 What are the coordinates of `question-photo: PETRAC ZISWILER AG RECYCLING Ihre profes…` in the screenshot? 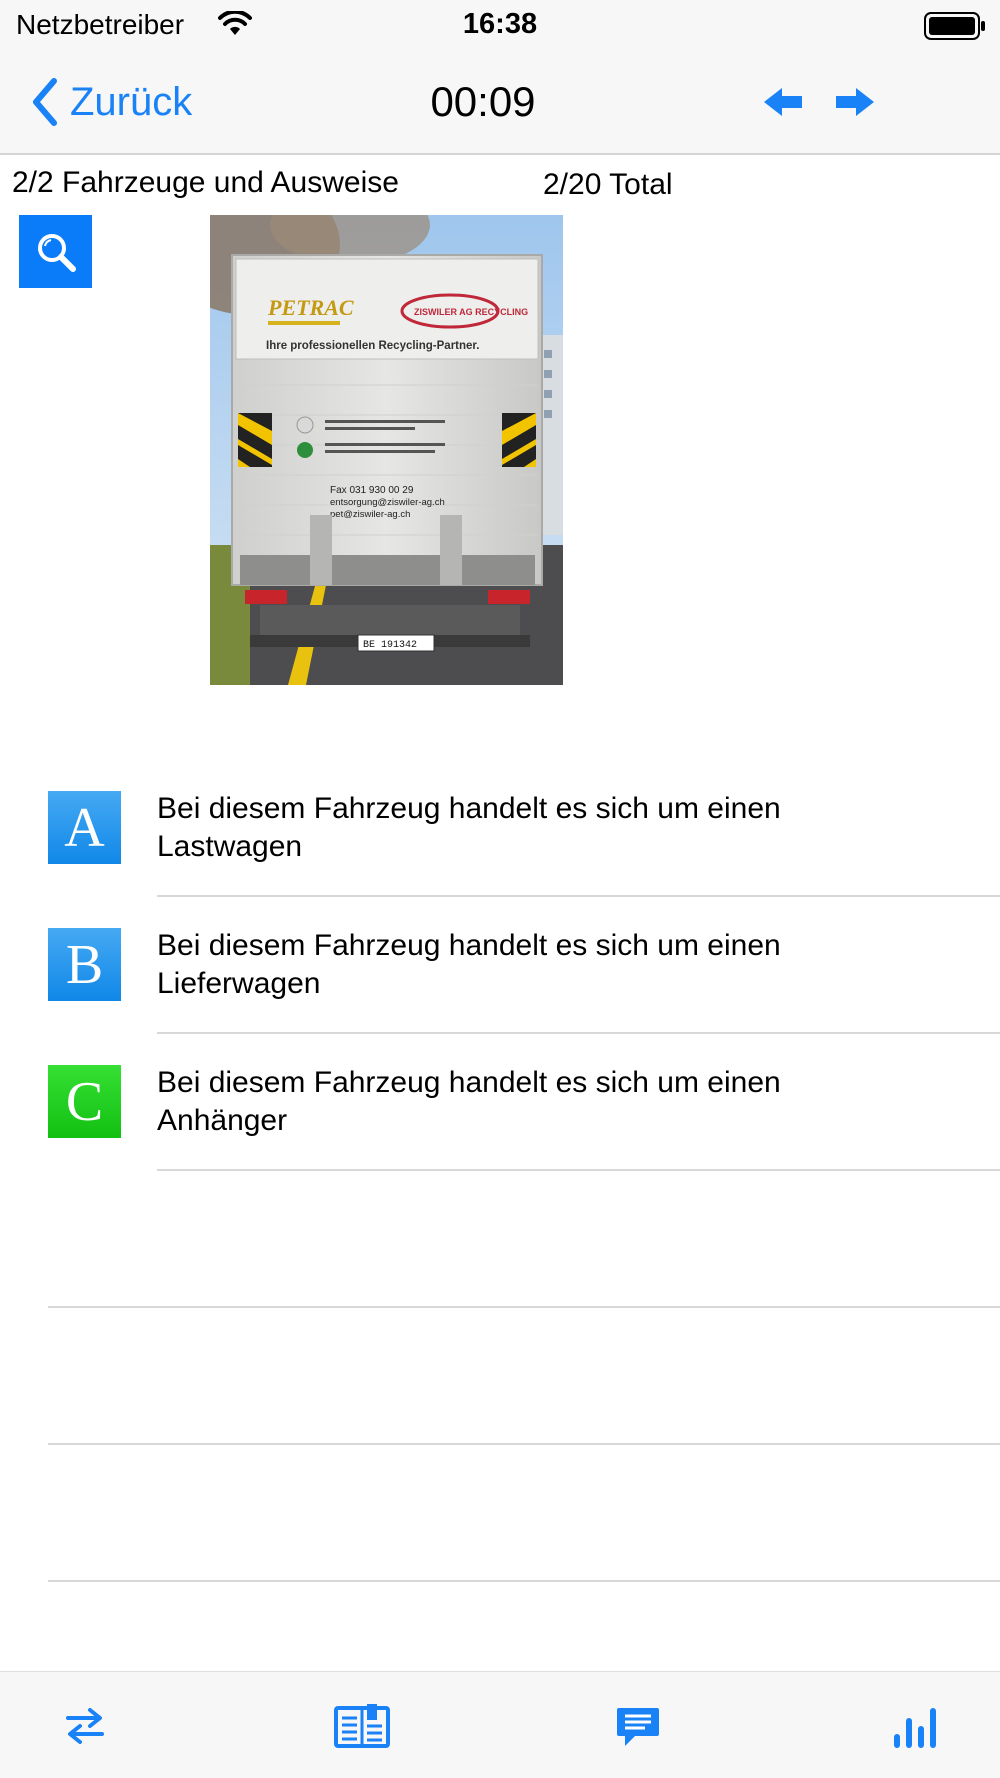 It's located at (386, 450).